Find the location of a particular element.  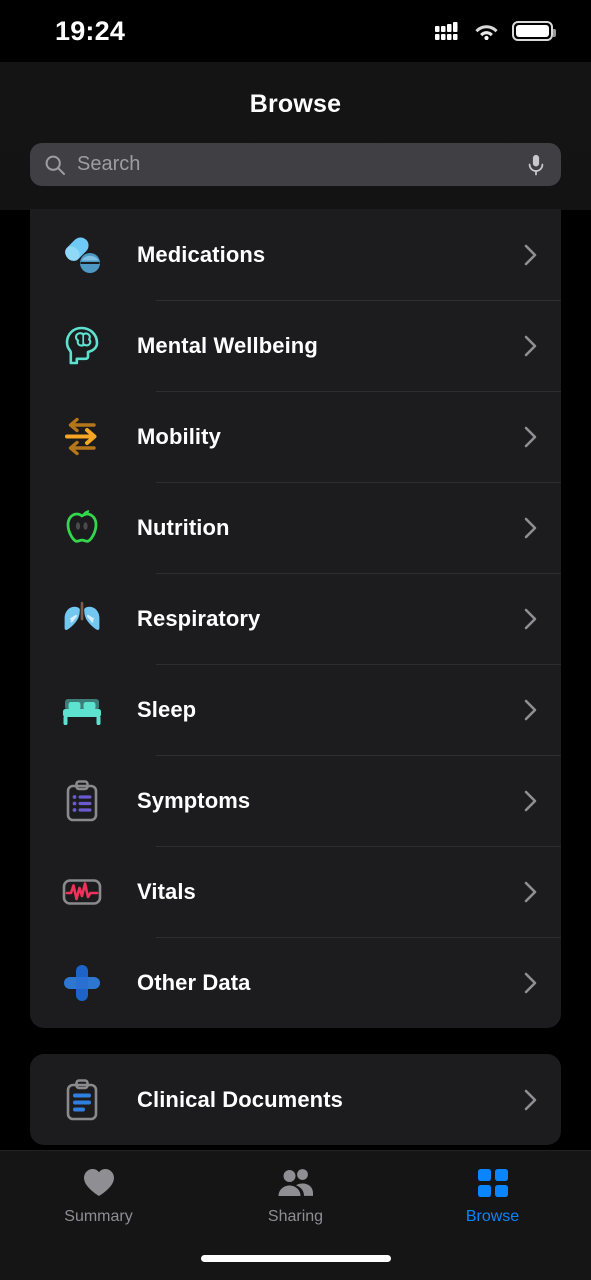

list-item-label: Vitals is located at coordinates (166, 891).